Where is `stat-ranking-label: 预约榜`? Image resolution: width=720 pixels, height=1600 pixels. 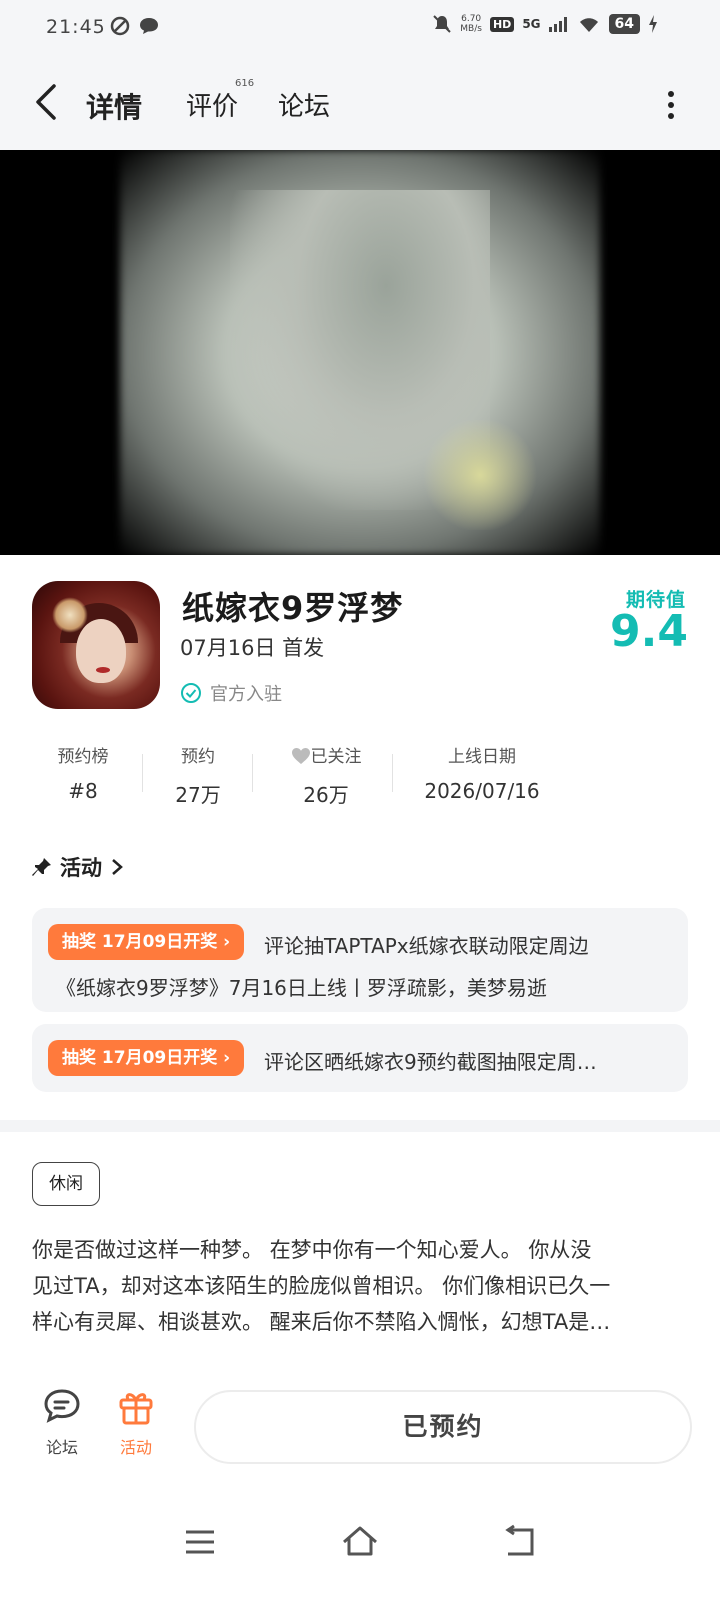
stat-ranking-label: 预约榜 is located at coordinates (83, 757).